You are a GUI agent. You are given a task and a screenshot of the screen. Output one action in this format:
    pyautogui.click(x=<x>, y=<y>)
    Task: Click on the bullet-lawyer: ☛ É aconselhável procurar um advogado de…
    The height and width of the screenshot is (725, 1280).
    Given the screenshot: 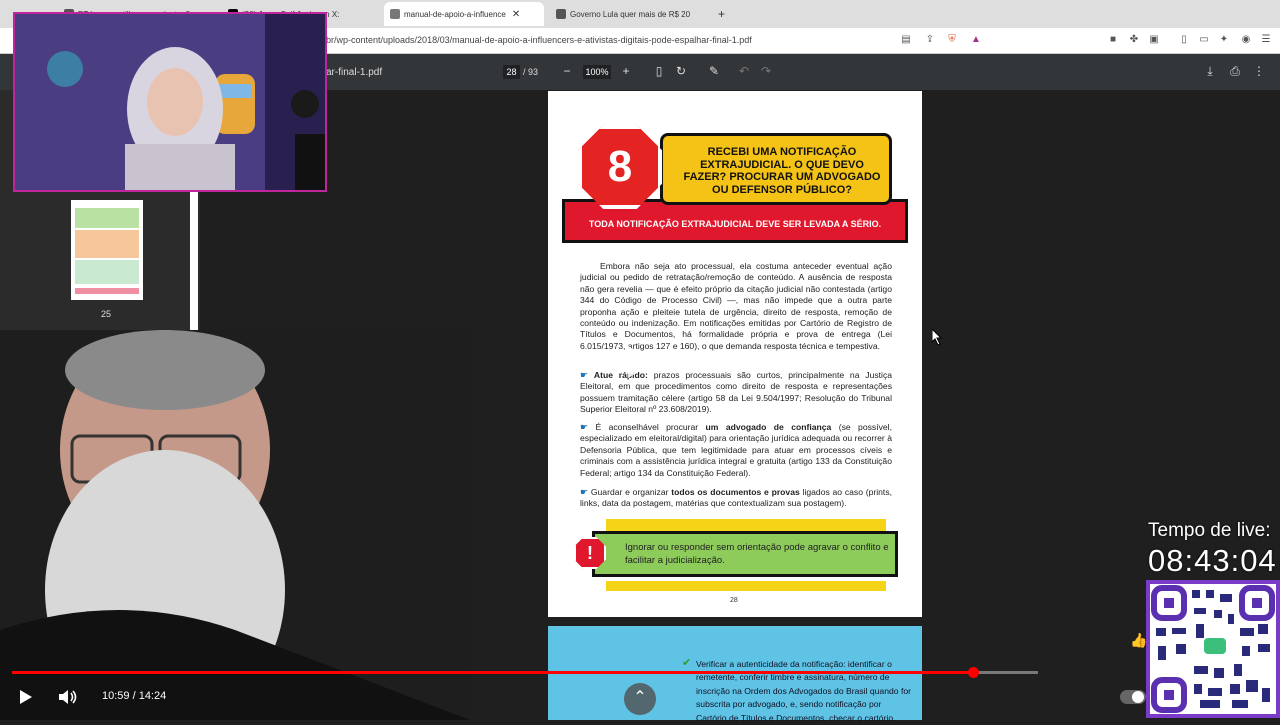 What is the action you would take?
    pyautogui.click(x=736, y=450)
    